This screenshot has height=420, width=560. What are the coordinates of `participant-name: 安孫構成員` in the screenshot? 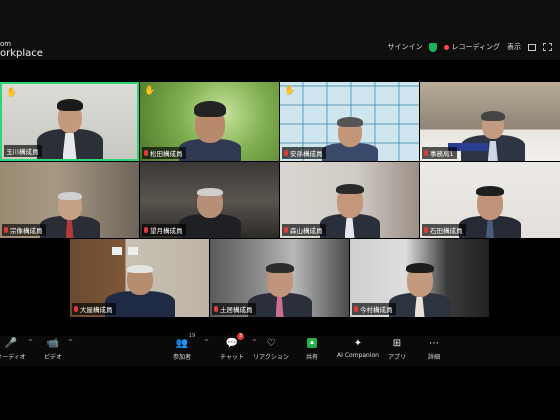 It's located at (304, 153).